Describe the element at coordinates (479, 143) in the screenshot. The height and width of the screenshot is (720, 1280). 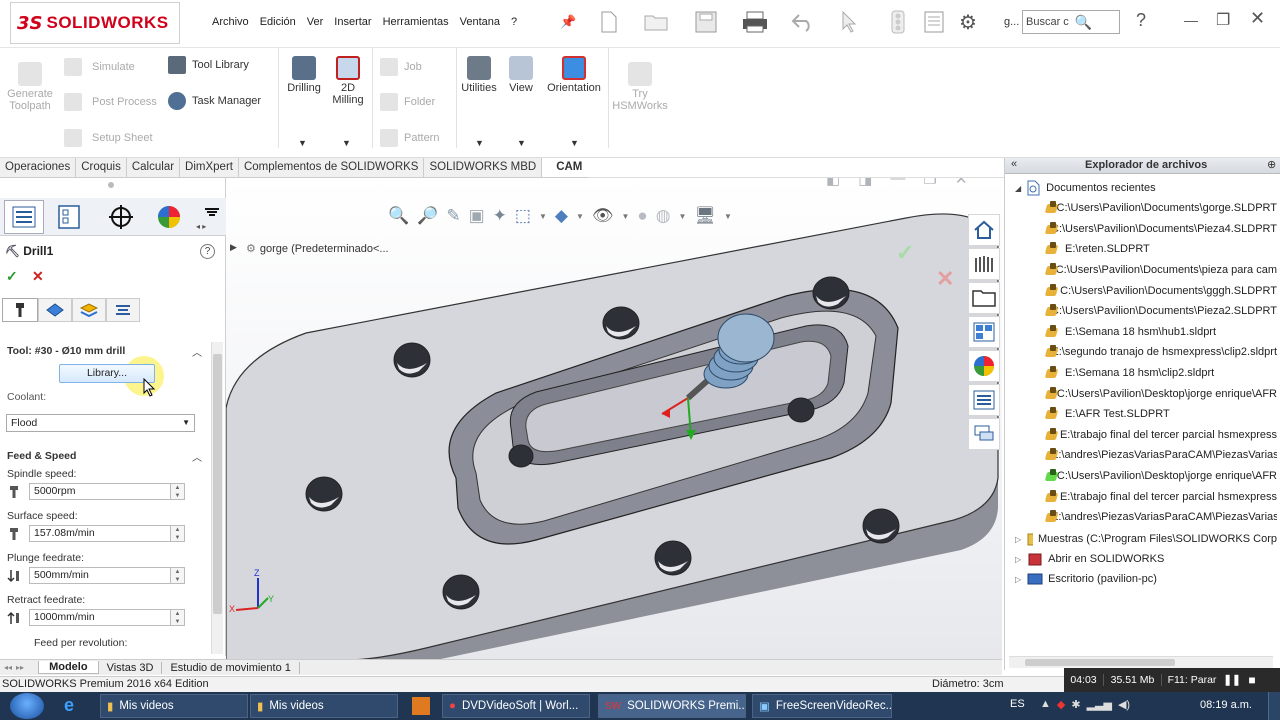
I see `utilities-dropdown-icon: ▼` at that location.